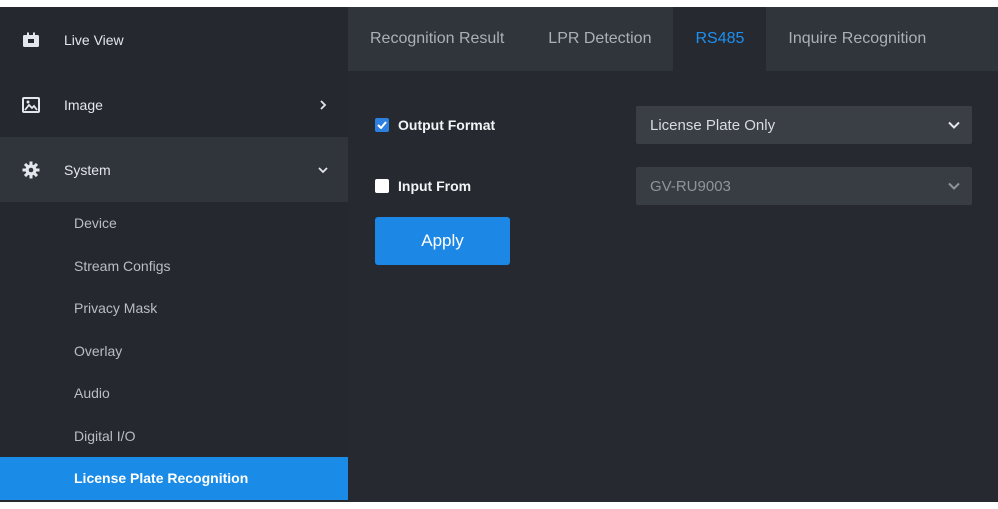  I want to click on tab-inquire-recognition: Inquire Recognition, so click(857, 39).